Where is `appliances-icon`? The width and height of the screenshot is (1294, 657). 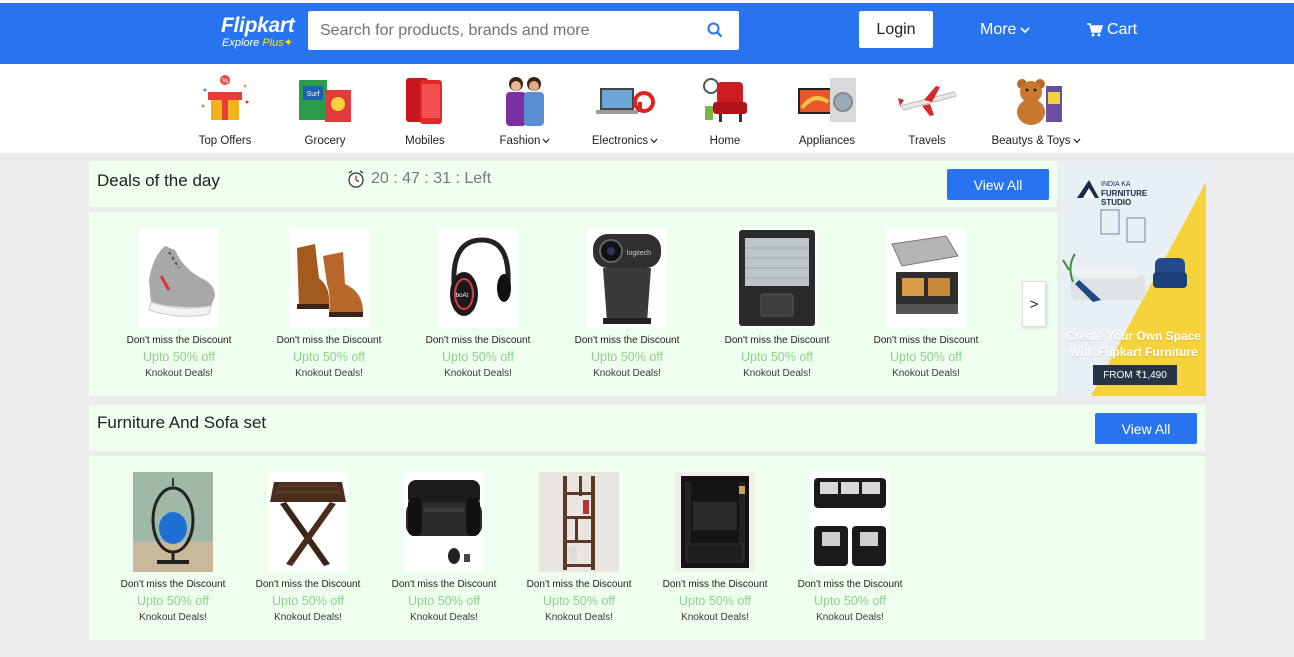 appliances-icon is located at coordinates (827, 100).